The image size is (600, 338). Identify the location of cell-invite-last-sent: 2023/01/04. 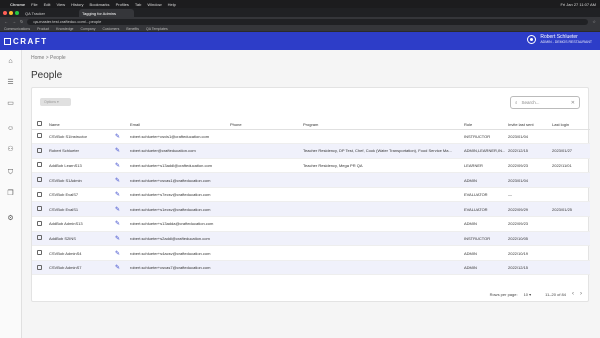
(530, 137).